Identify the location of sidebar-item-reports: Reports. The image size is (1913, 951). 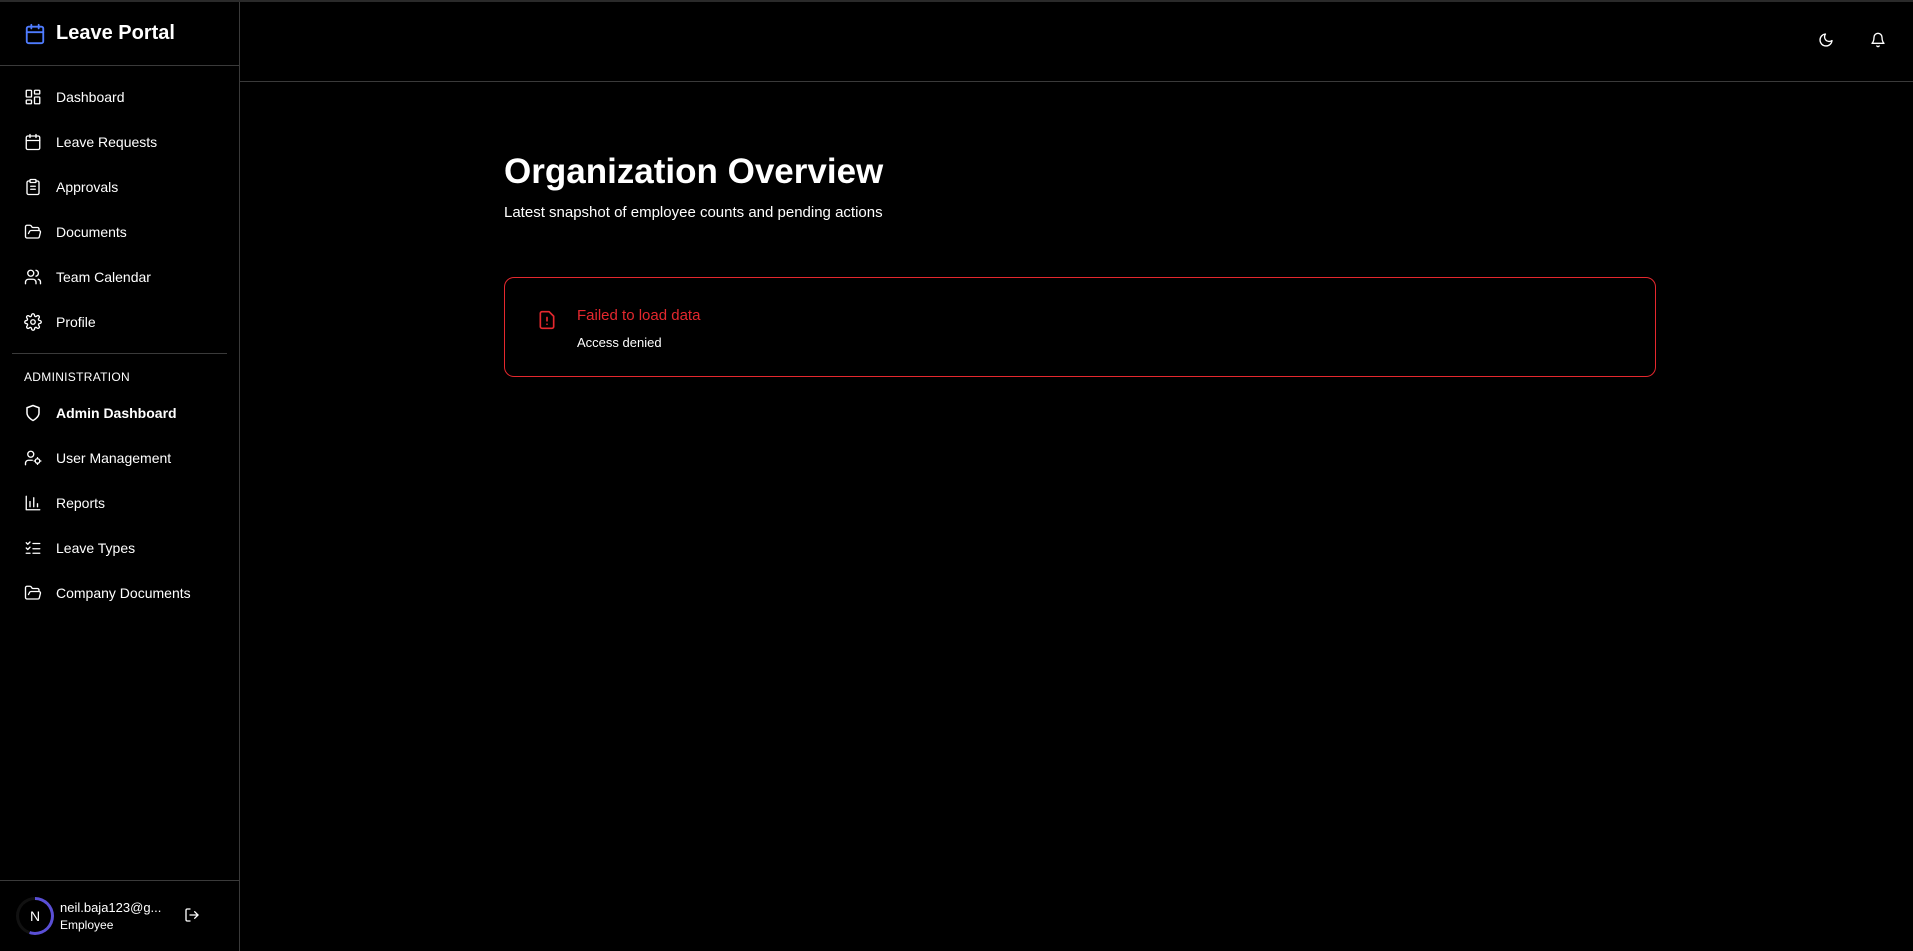
(119, 502).